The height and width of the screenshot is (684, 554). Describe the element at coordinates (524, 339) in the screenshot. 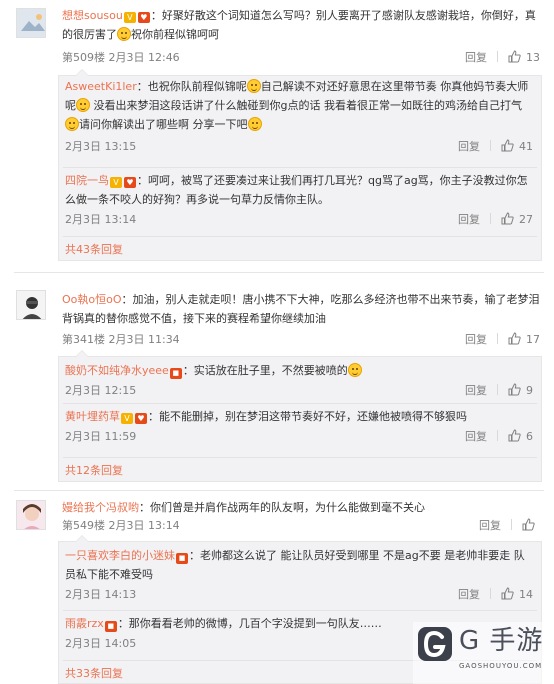

I see `like-button: 17` at that location.